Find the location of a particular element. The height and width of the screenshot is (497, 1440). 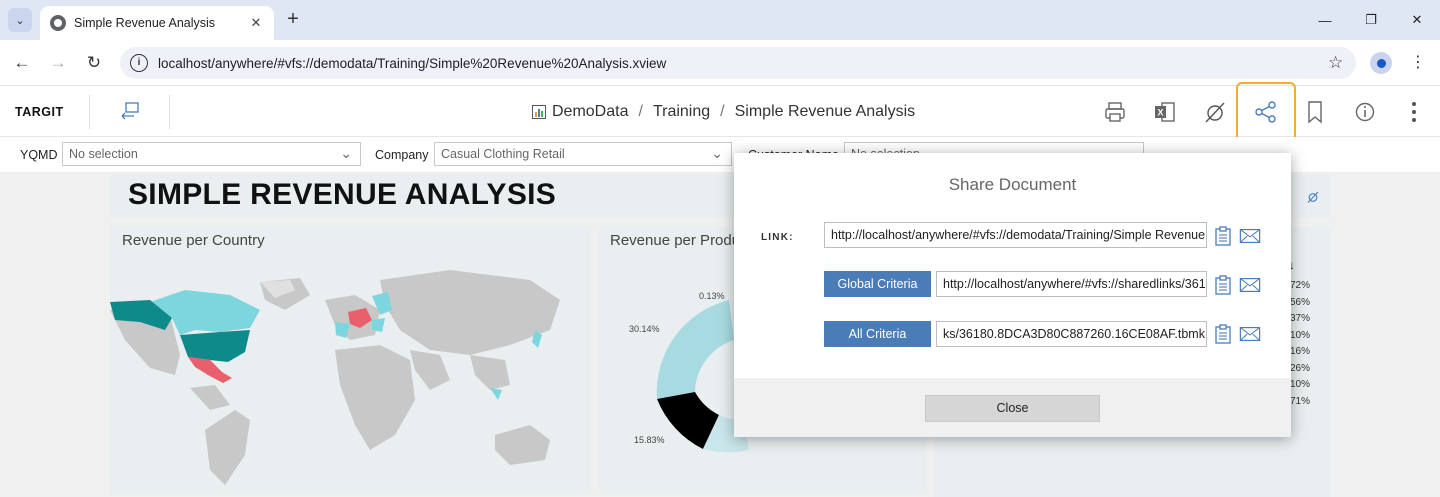

window-controls: — ❐ ✕ is located at coordinates (1371, 20).